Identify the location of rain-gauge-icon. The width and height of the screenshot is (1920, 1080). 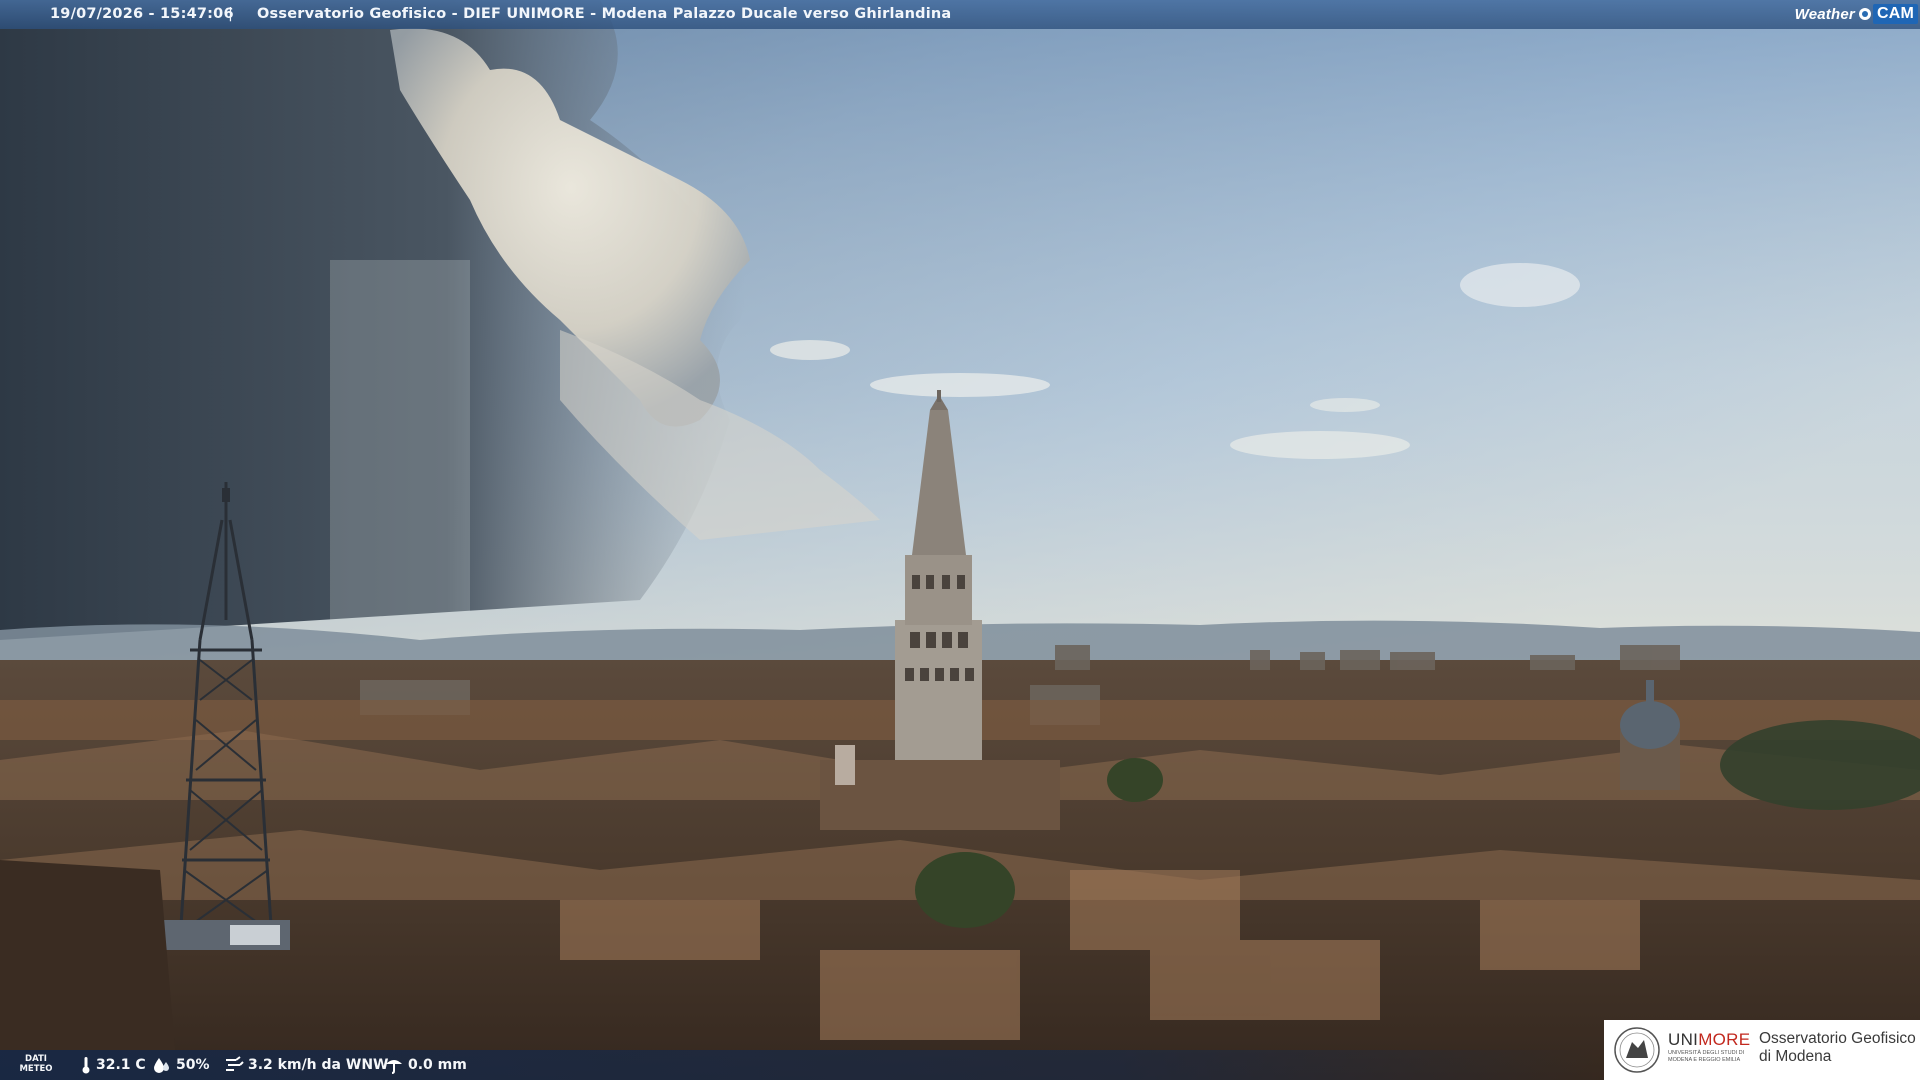
(394, 1067).